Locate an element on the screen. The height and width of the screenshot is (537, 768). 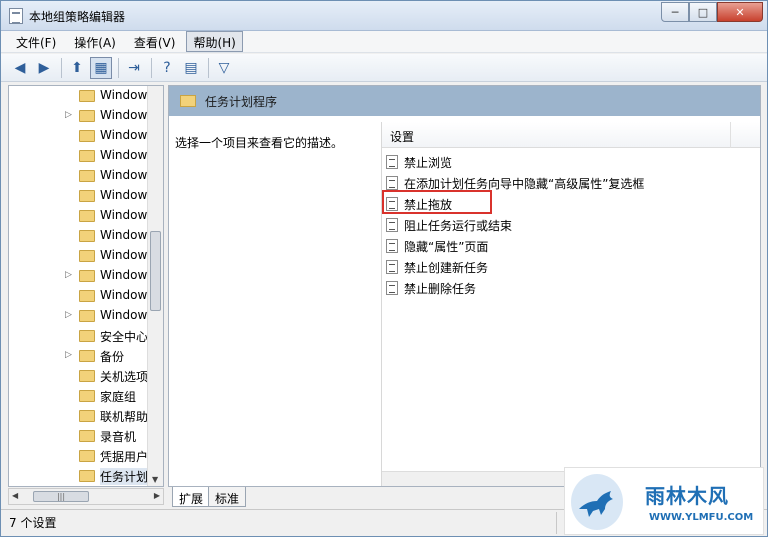
menu-view: 查看(V) is located at coordinates (155, 41).